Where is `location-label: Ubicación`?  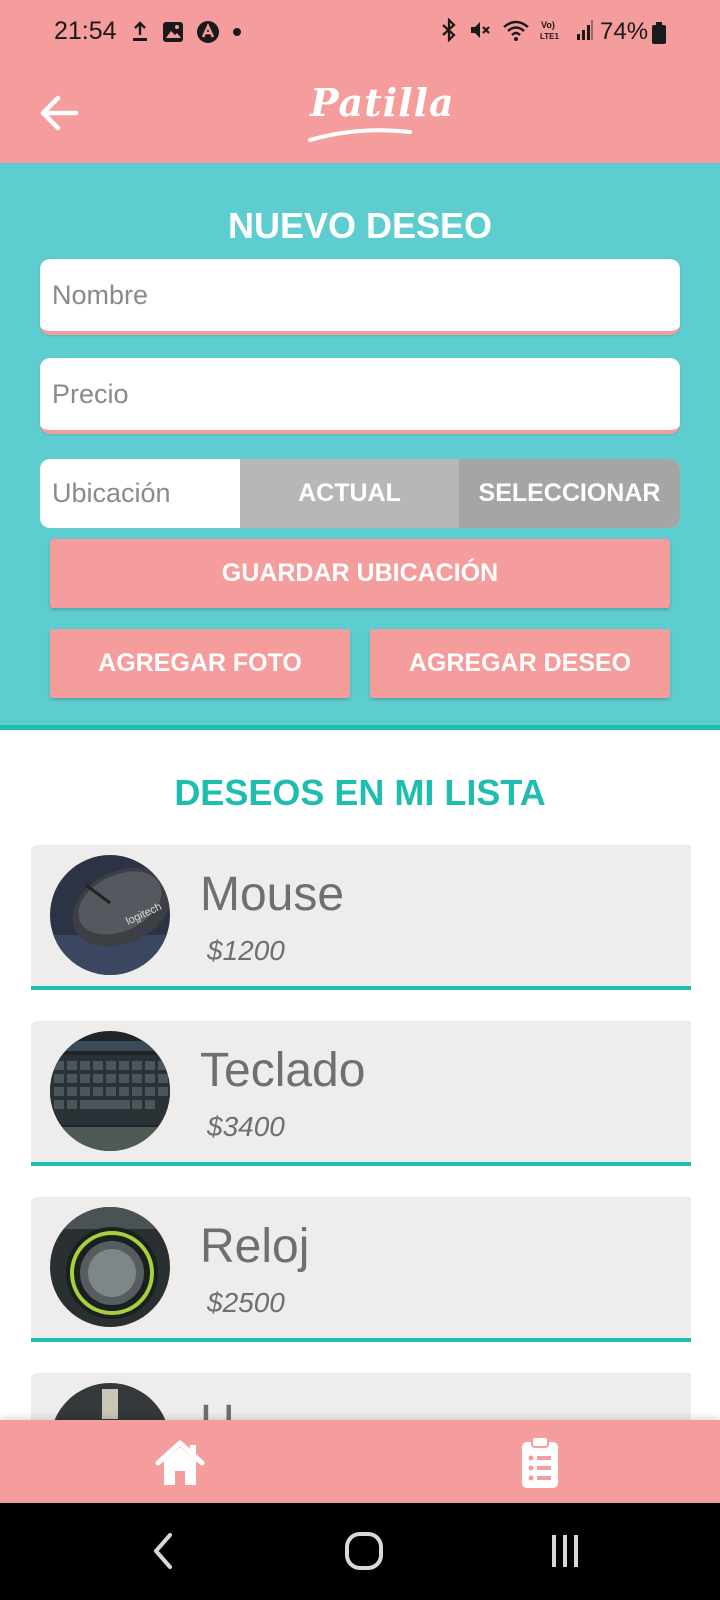 location-label: Ubicación is located at coordinates (111, 493).